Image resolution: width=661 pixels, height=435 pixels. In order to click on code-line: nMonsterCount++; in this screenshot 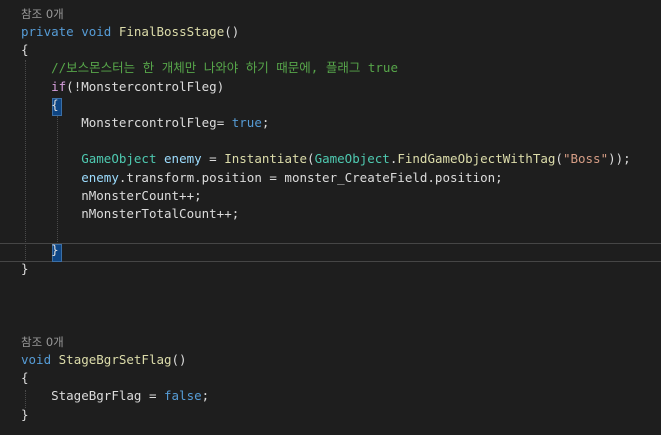, I will do `click(111, 196)`.